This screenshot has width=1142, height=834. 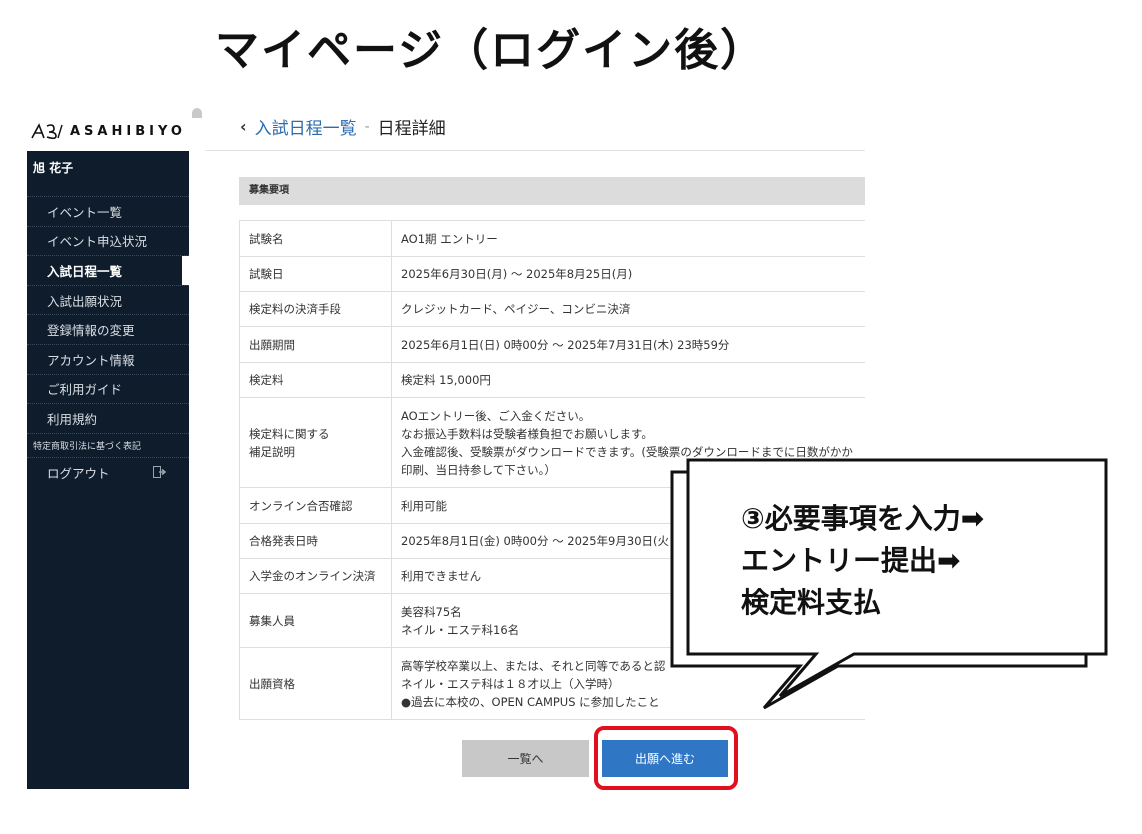 I want to click on row-label: 検定料に関する 補足説明, so click(x=315, y=442).